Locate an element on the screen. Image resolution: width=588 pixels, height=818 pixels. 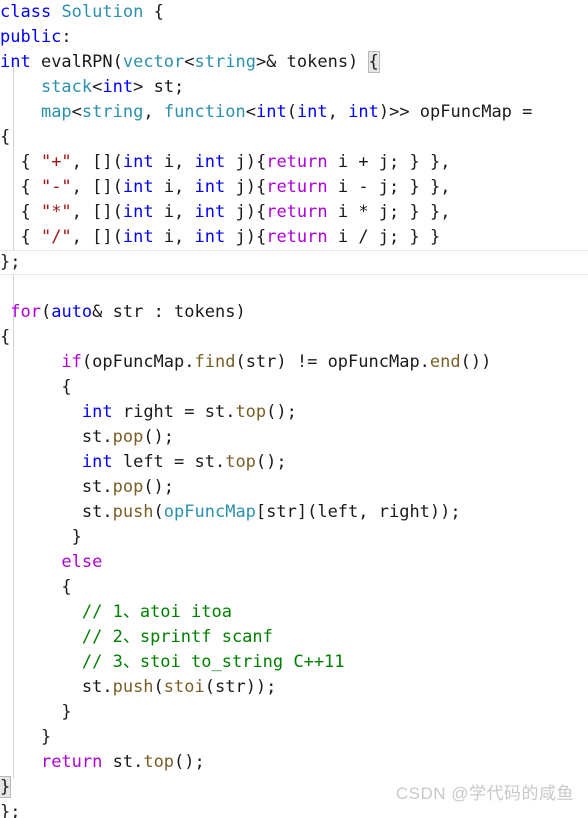
code-token: "/" is located at coordinates (56, 237).